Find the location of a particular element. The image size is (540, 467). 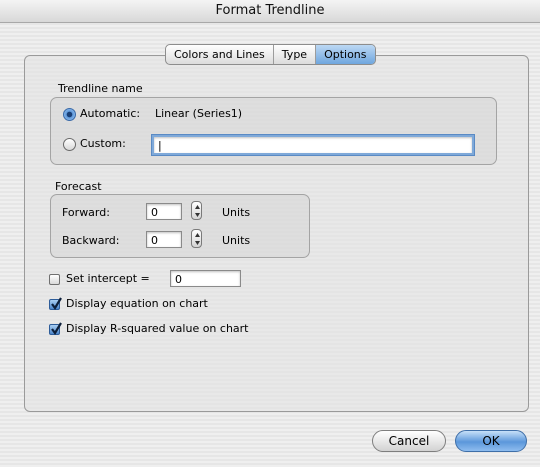

display-equation-checkbox is located at coordinates (55, 303).